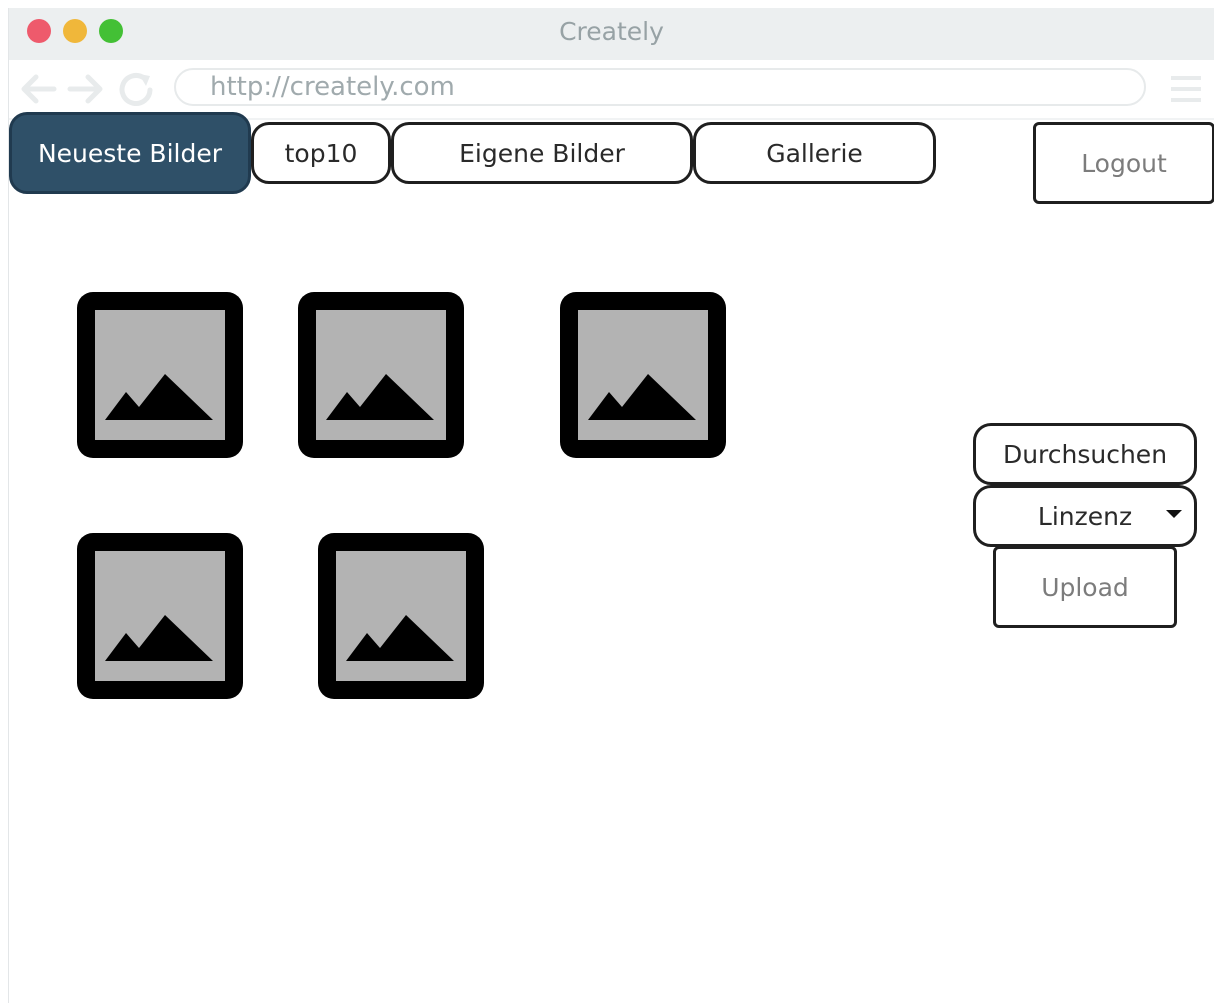 The height and width of the screenshot is (1003, 1214). Describe the element at coordinates (137, 90) in the screenshot. I see `reload-icon` at that location.